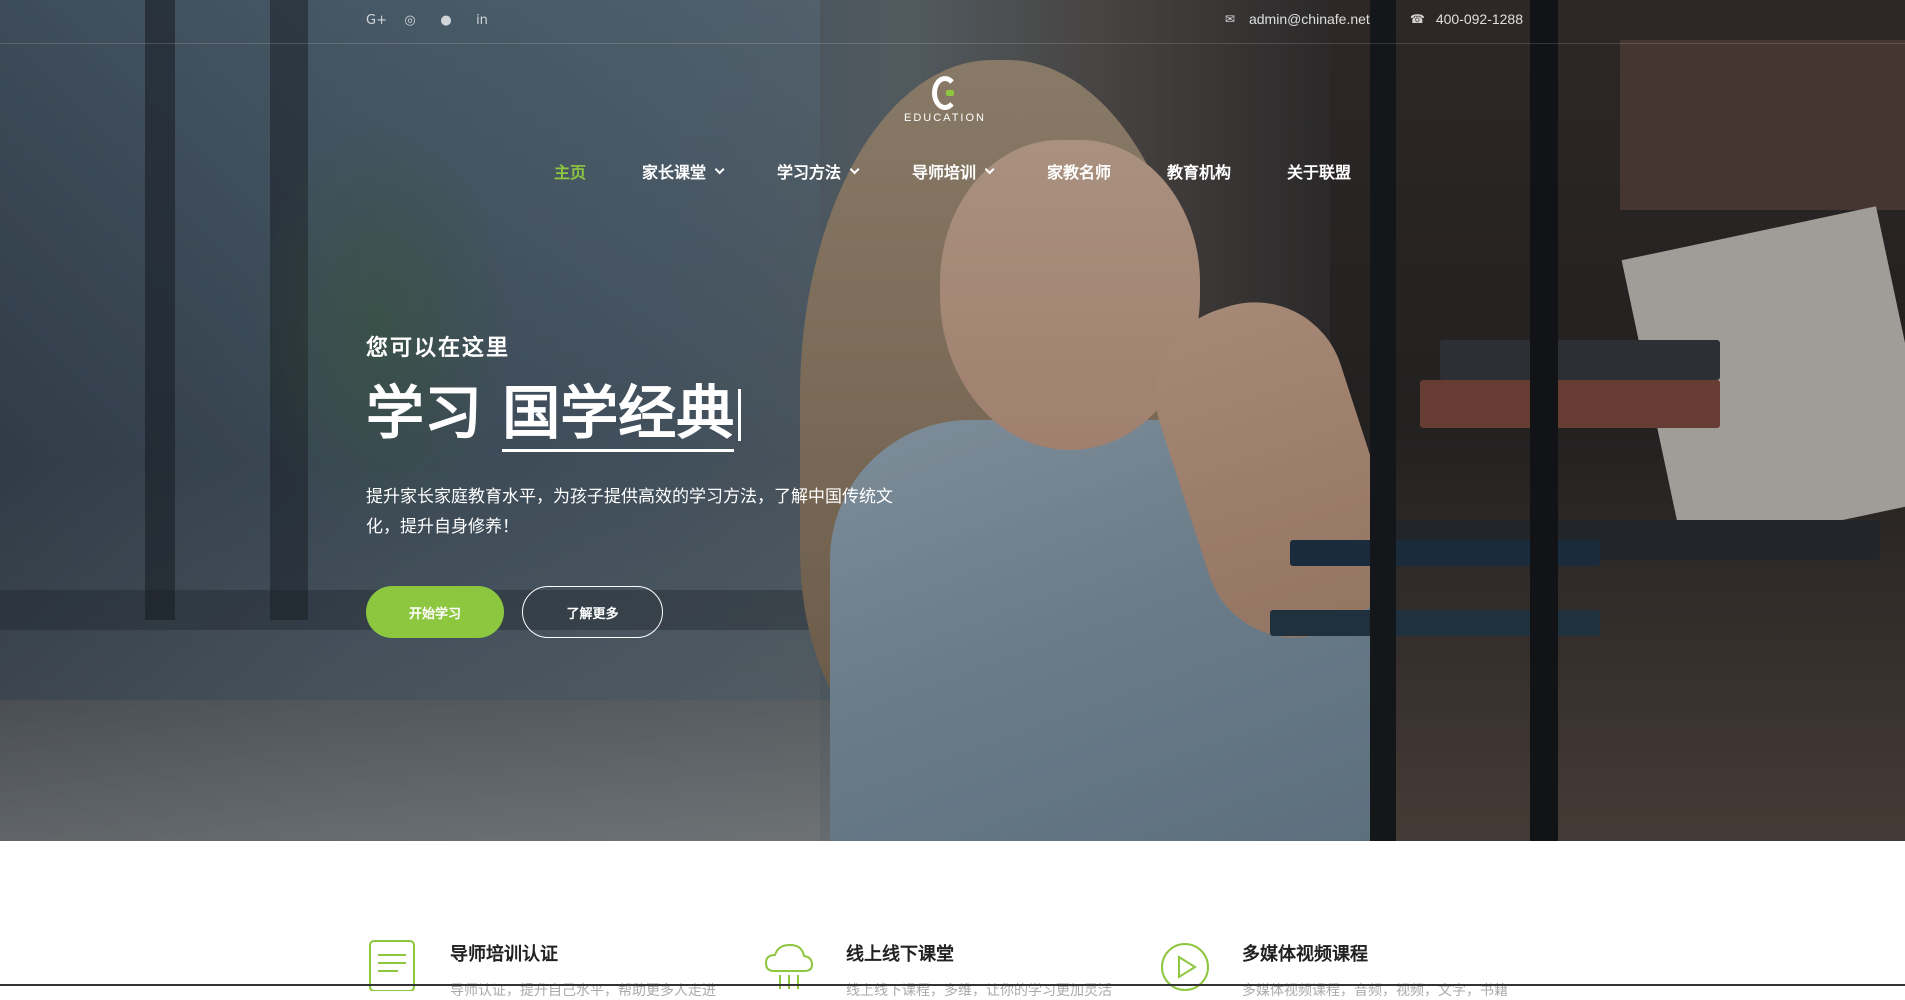 The width and height of the screenshot is (1905, 1000). Describe the element at coordinates (1229, 19) in the screenshot. I see `envelope-icon: ✉` at that location.